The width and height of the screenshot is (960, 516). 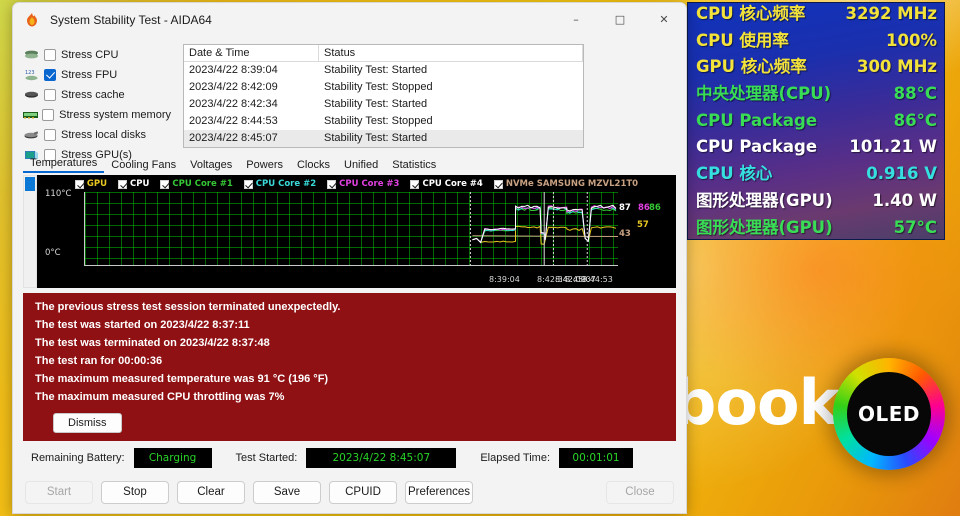 I want to click on test-started-label: Test Started:, so click(x=266, y=458).